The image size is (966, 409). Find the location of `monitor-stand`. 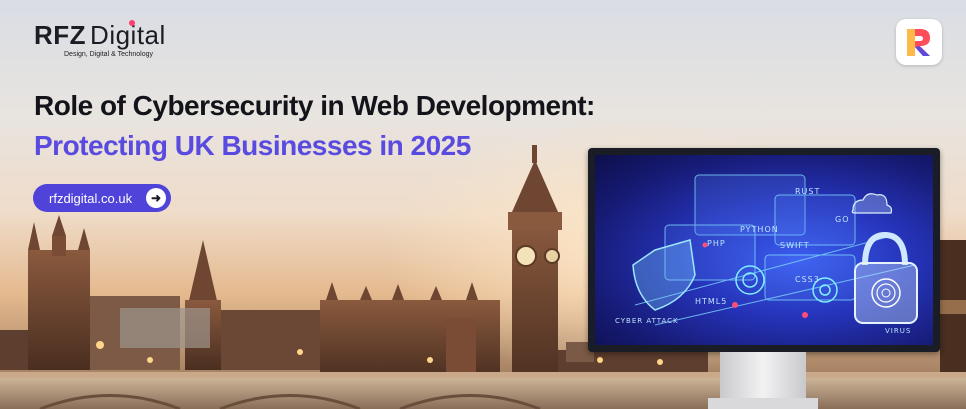

monitor-stand is located at coordinates (763, 376).